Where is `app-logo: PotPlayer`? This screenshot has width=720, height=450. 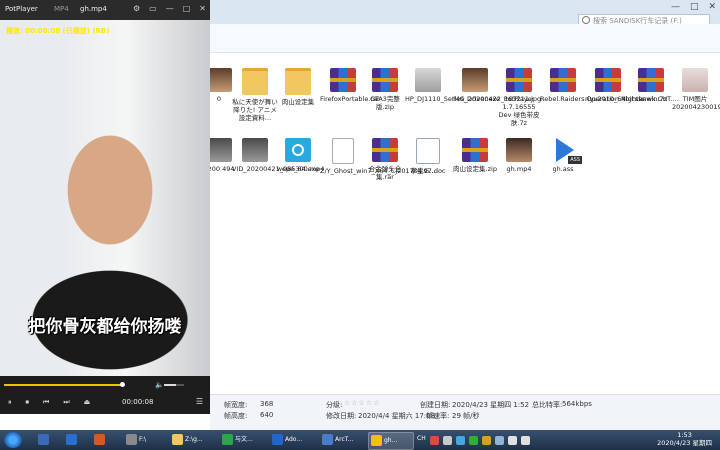 app-logo: PotPlayer is located at coordinates (21, 9).